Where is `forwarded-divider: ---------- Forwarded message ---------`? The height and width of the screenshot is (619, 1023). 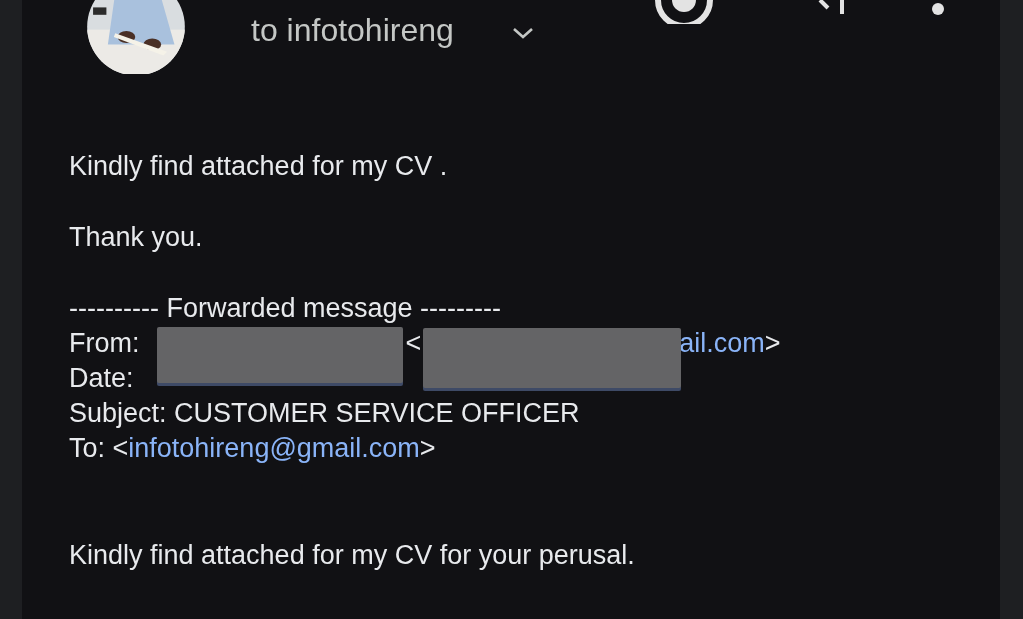
forwarded-divider: ---------- Forwarded message --------- is located at coordinates (285, 308).